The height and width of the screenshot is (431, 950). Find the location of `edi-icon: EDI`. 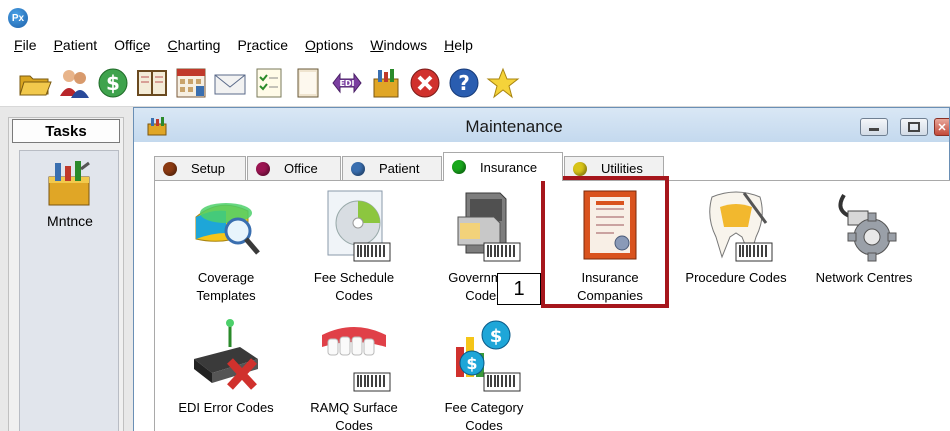

edi-icon: EDI is located at coordinates (347, 83).